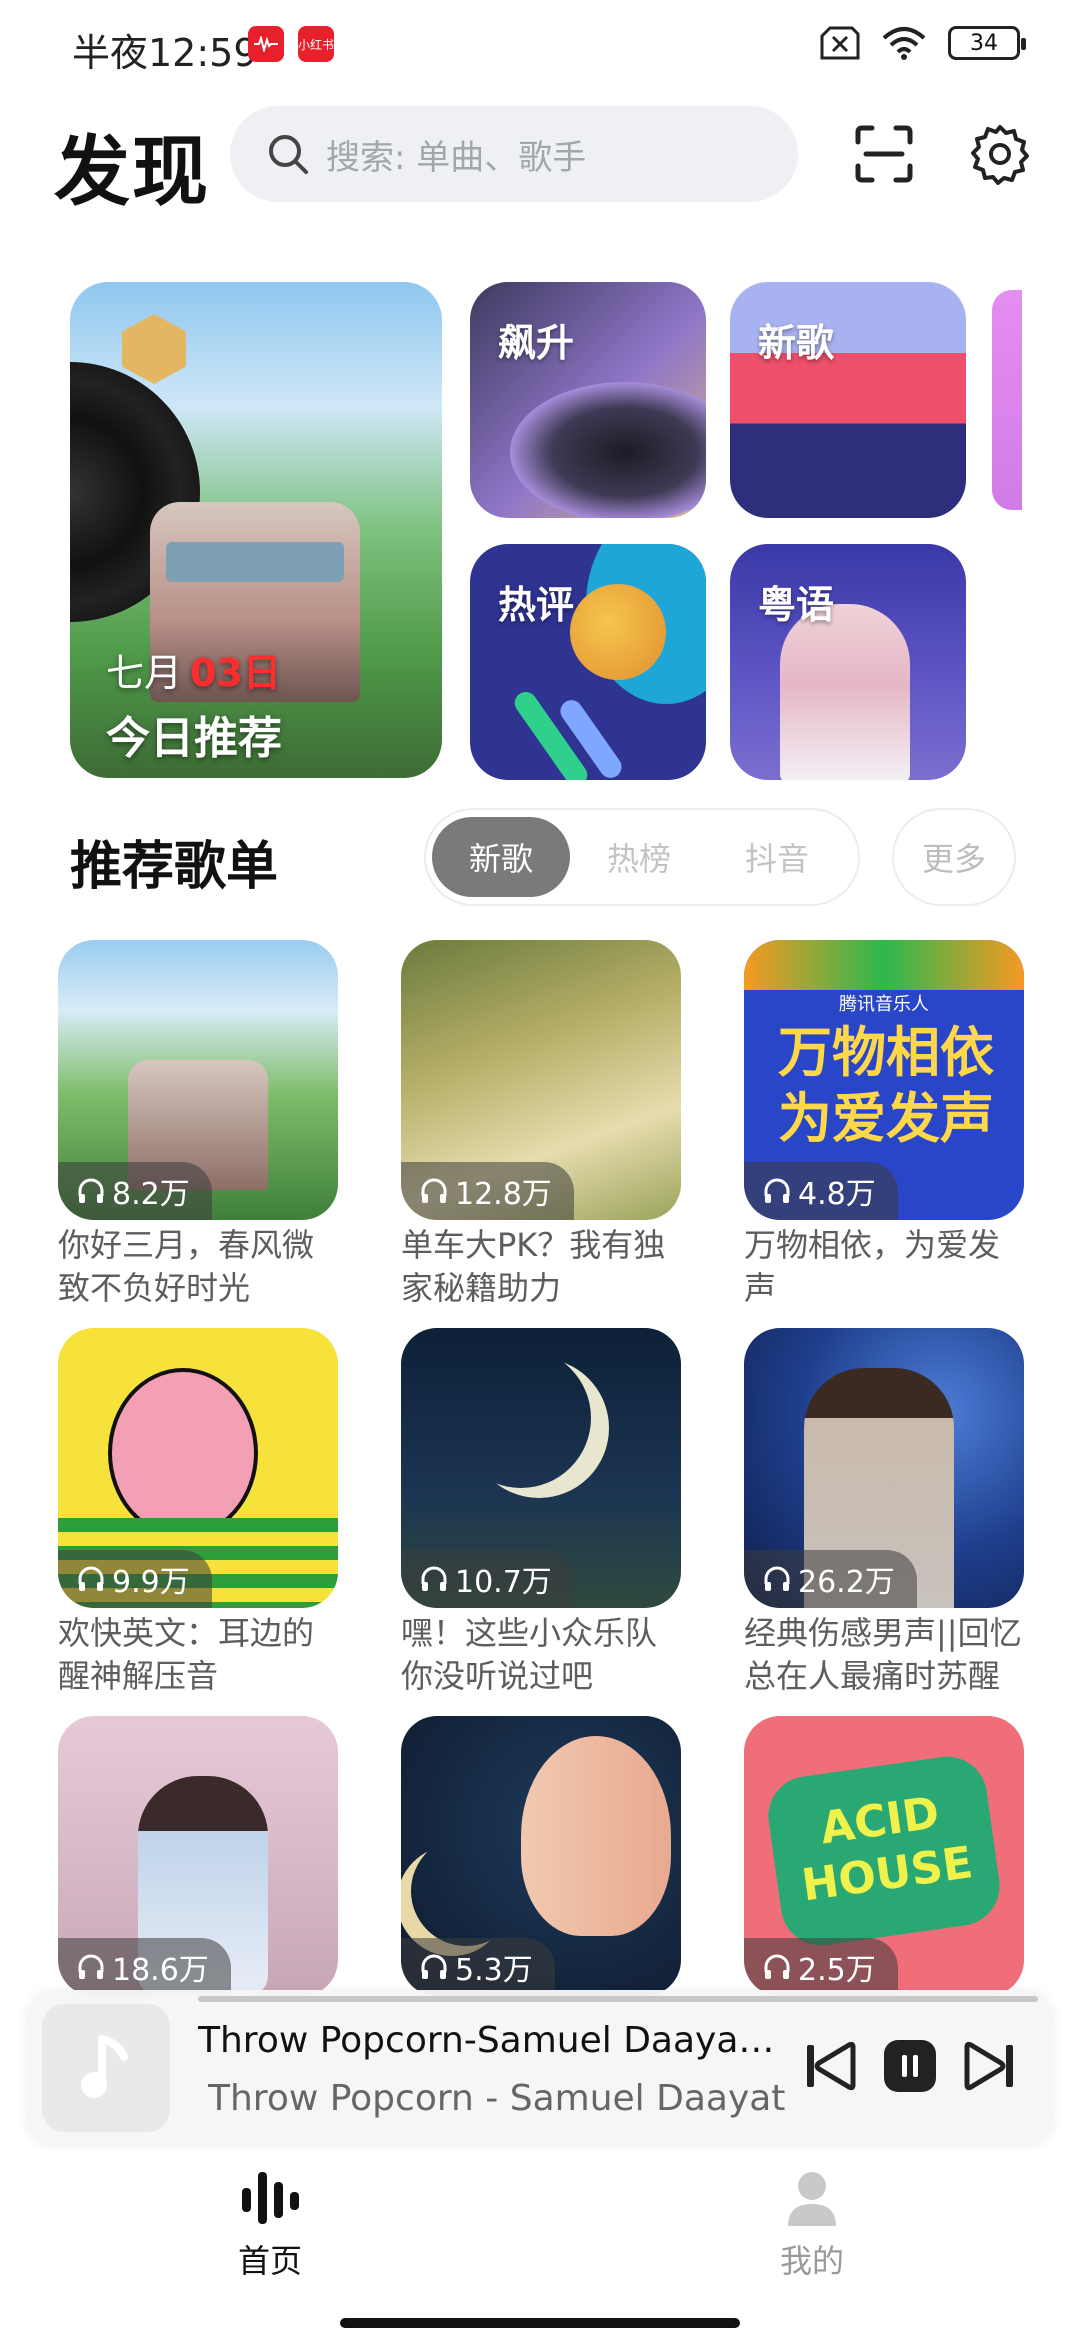  I want to click on nav-home: 首页, so click(270, 2228).